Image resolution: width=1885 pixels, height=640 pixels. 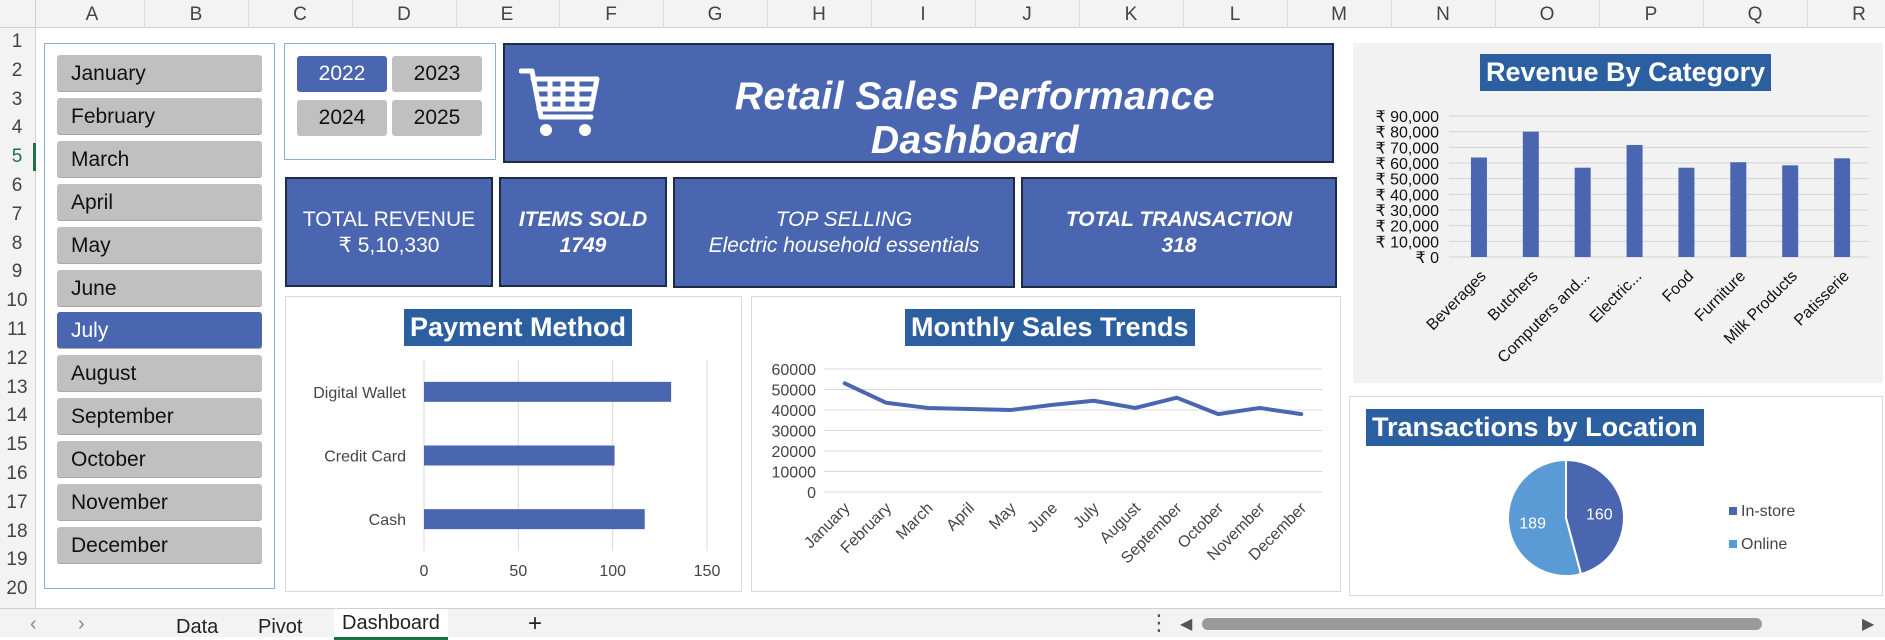 What do you see at coordinates (1179, 232) in the screenshot?
I see `kpi-total-transaction: TOTAL TRANSACTION 318` at bounding box center [1179, 232].